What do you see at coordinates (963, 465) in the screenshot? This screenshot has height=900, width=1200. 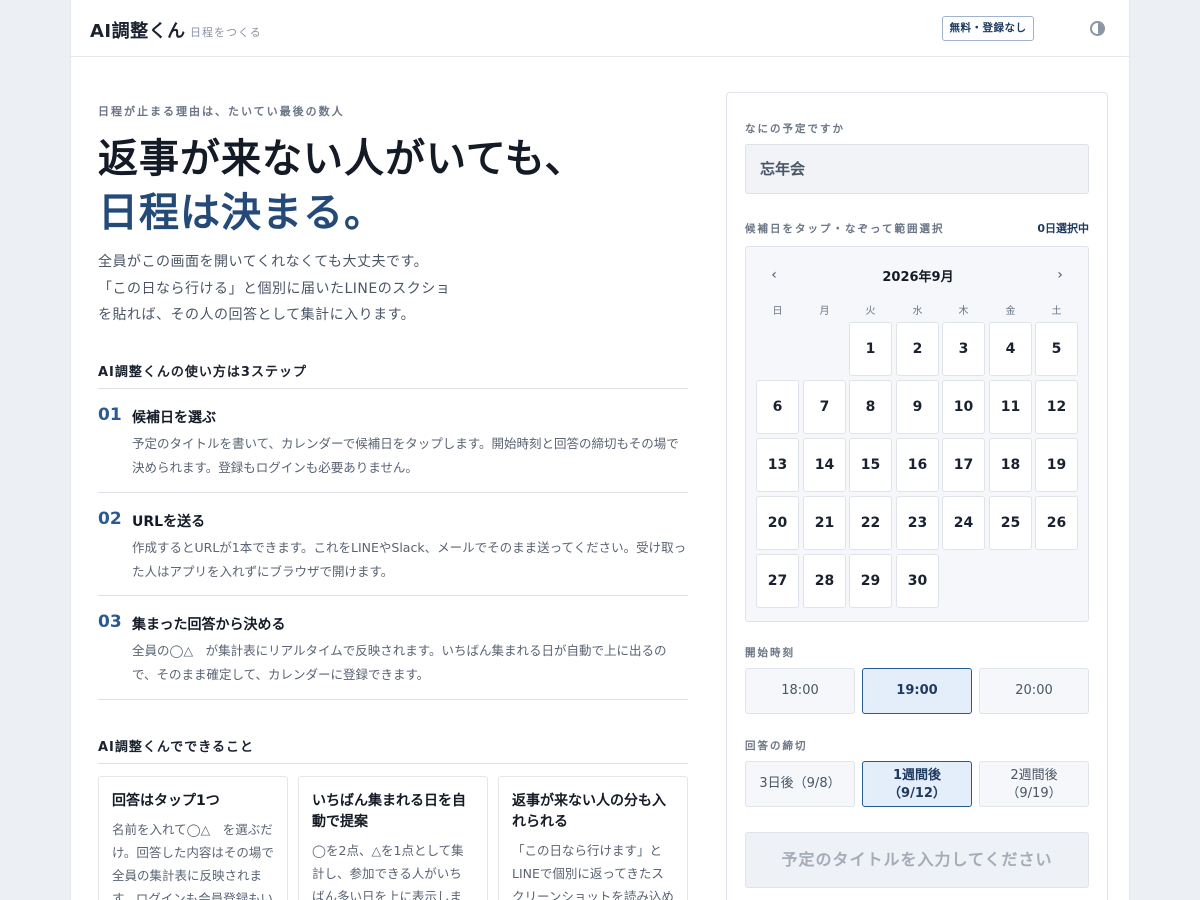 I see `calendar-day: 17` at bounding box center [963, 465].